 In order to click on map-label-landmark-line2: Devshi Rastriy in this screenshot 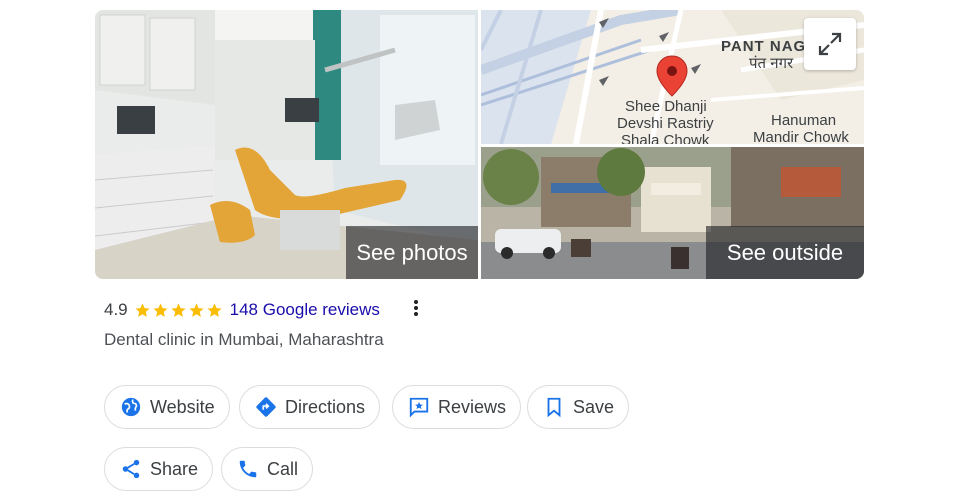, I will do `click(665, 123)`.